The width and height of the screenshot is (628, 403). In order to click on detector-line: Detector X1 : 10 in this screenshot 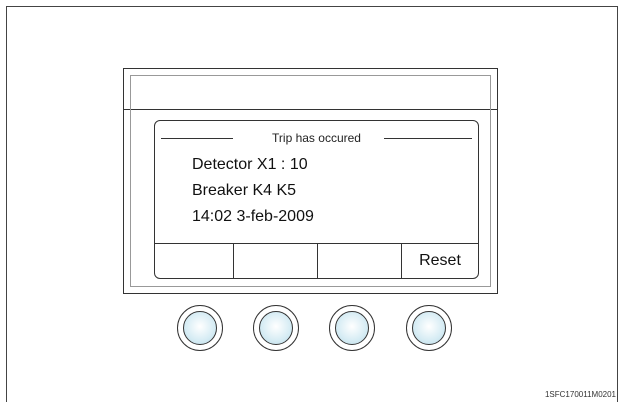, I will do `click(250, 164)`.